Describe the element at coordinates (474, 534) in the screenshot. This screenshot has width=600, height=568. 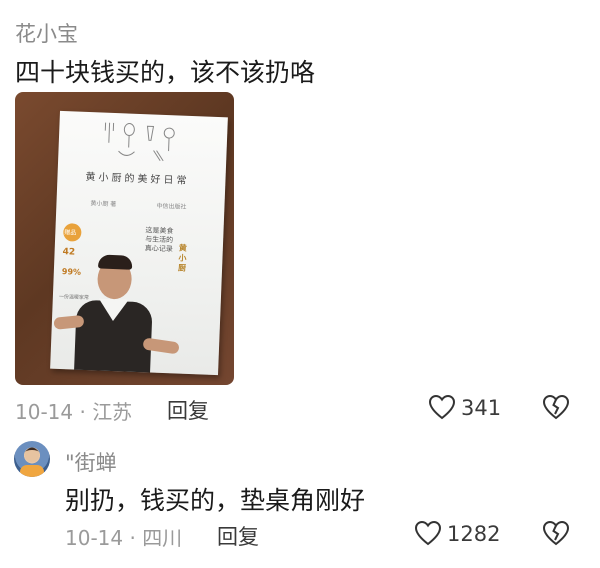
I see `reply-like-count: 1282` at that location.